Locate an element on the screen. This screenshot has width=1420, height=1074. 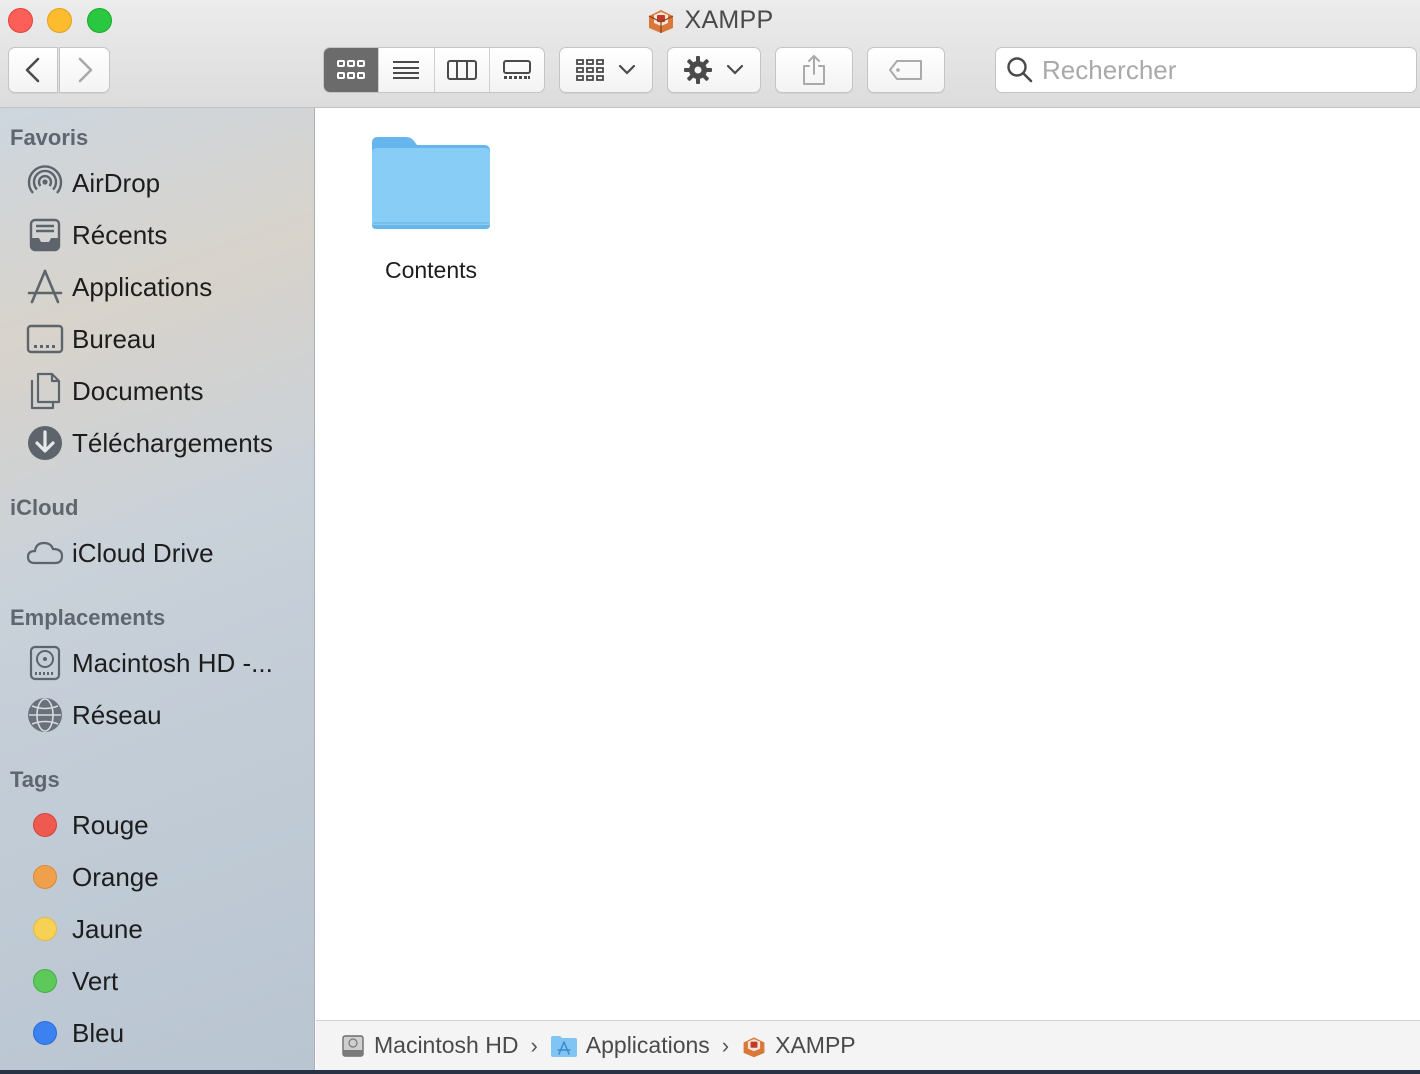
icon-view-button is located at coordinates (352, 70).